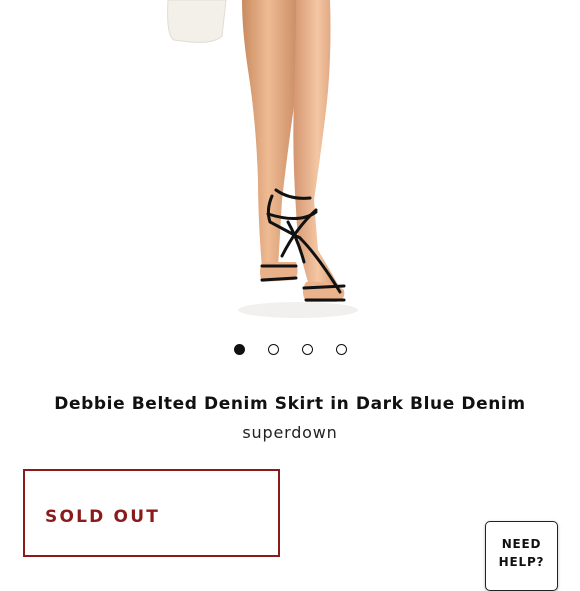  Describe the element at coordinates (521, 544) in the screenshot. I see `need-help-line-1: NEED` at that location.